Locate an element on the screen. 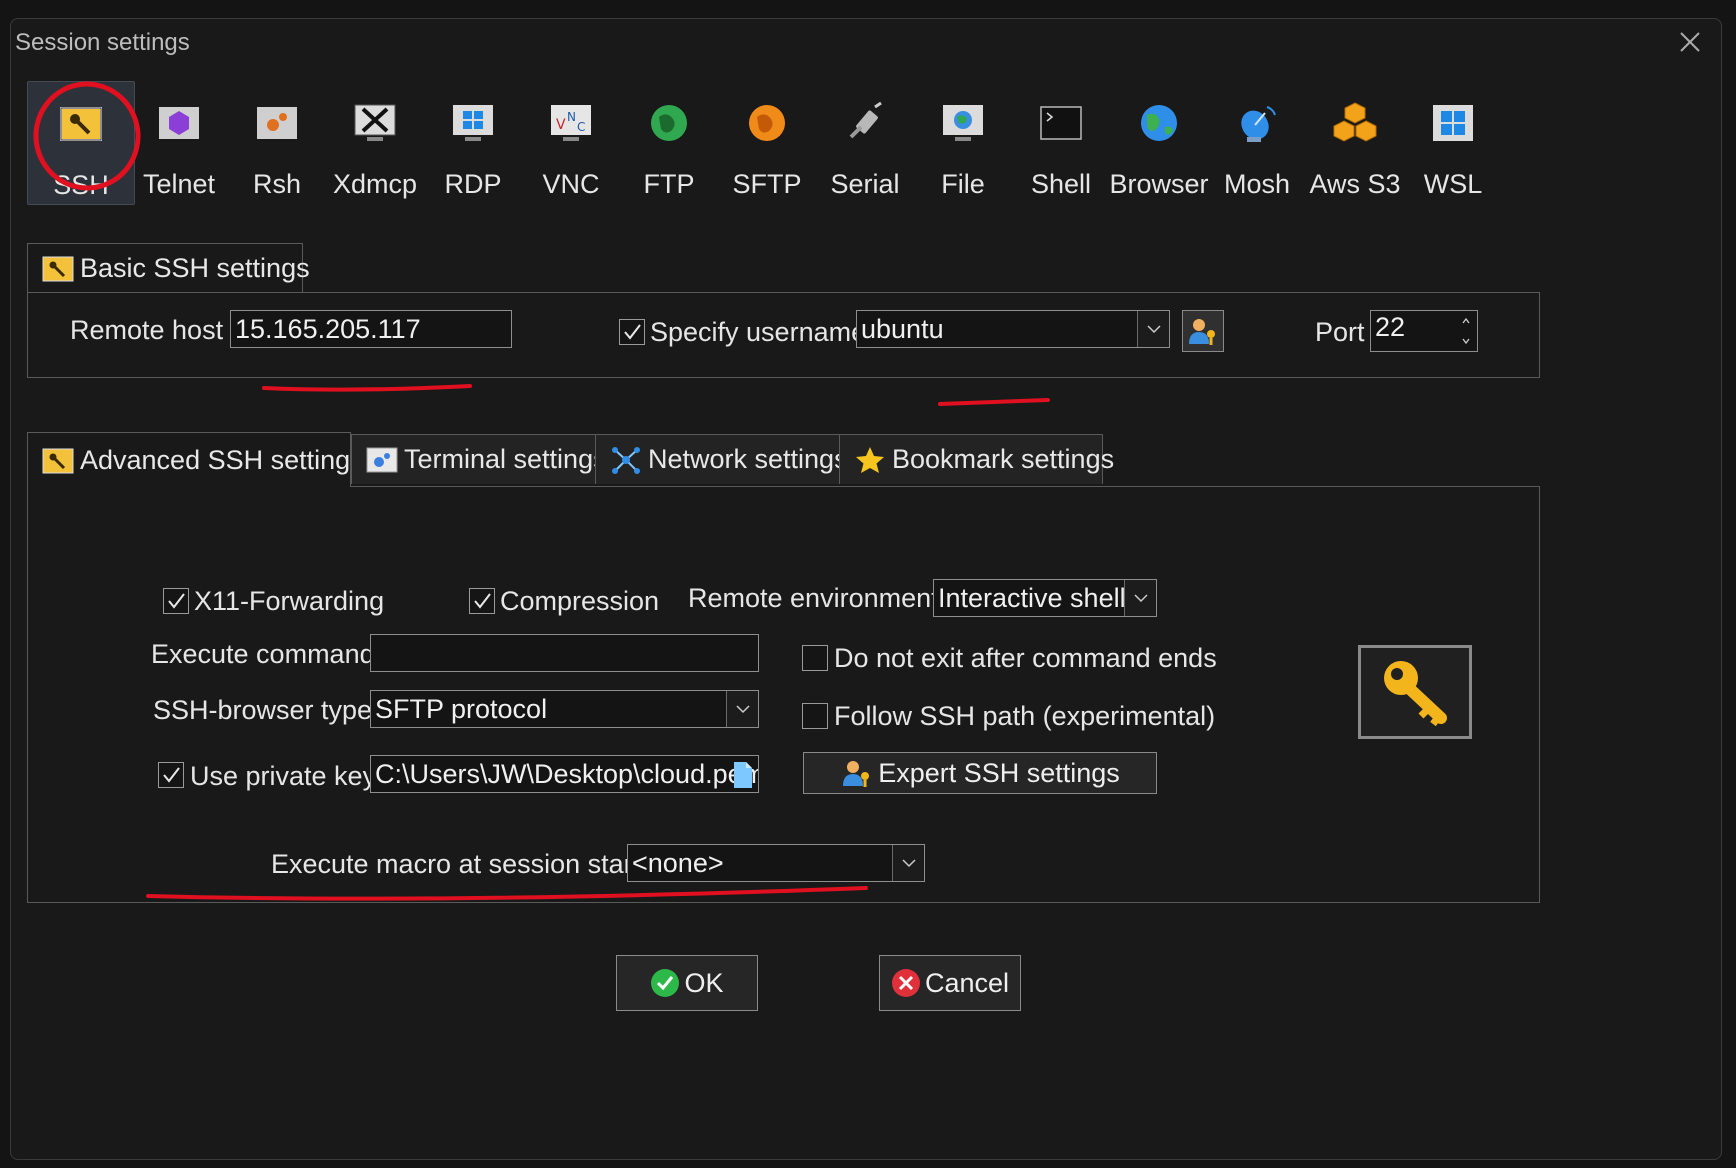  shell-terminal-icon is located at coordinates (1061, 123).